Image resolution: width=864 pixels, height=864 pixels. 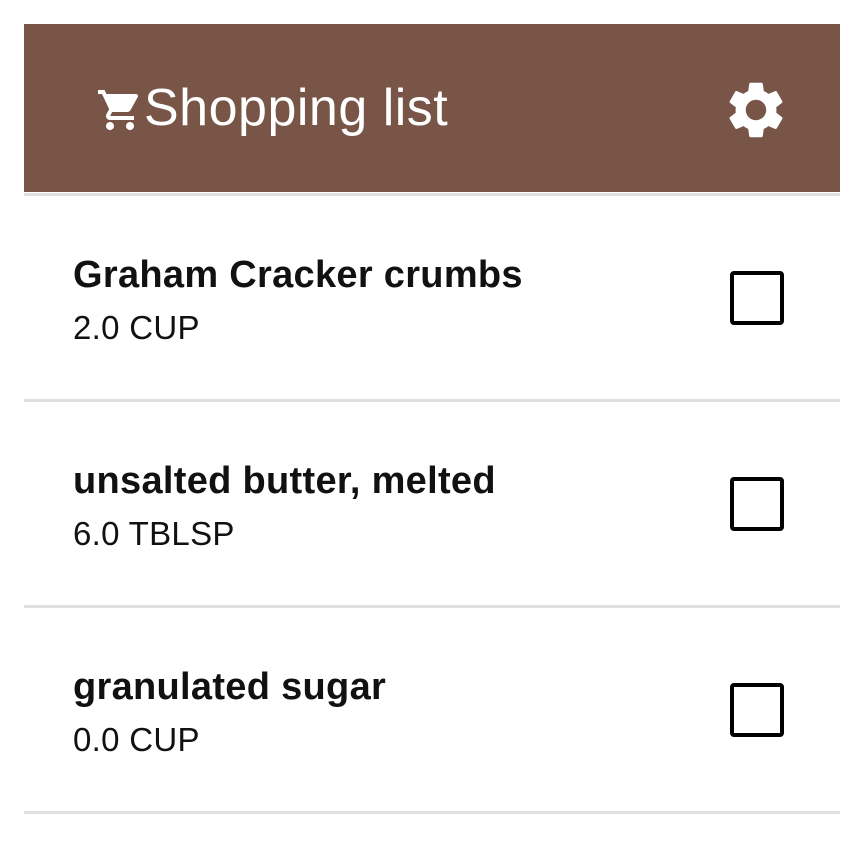 I want to click on item-name: Graham Cracker crumbs, so click(x=298, y=275).